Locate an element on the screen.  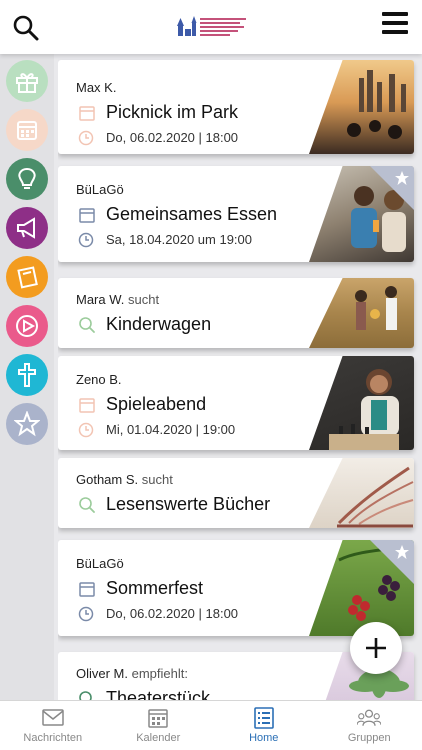
gift-category-button is located at coordinates (27, 81).